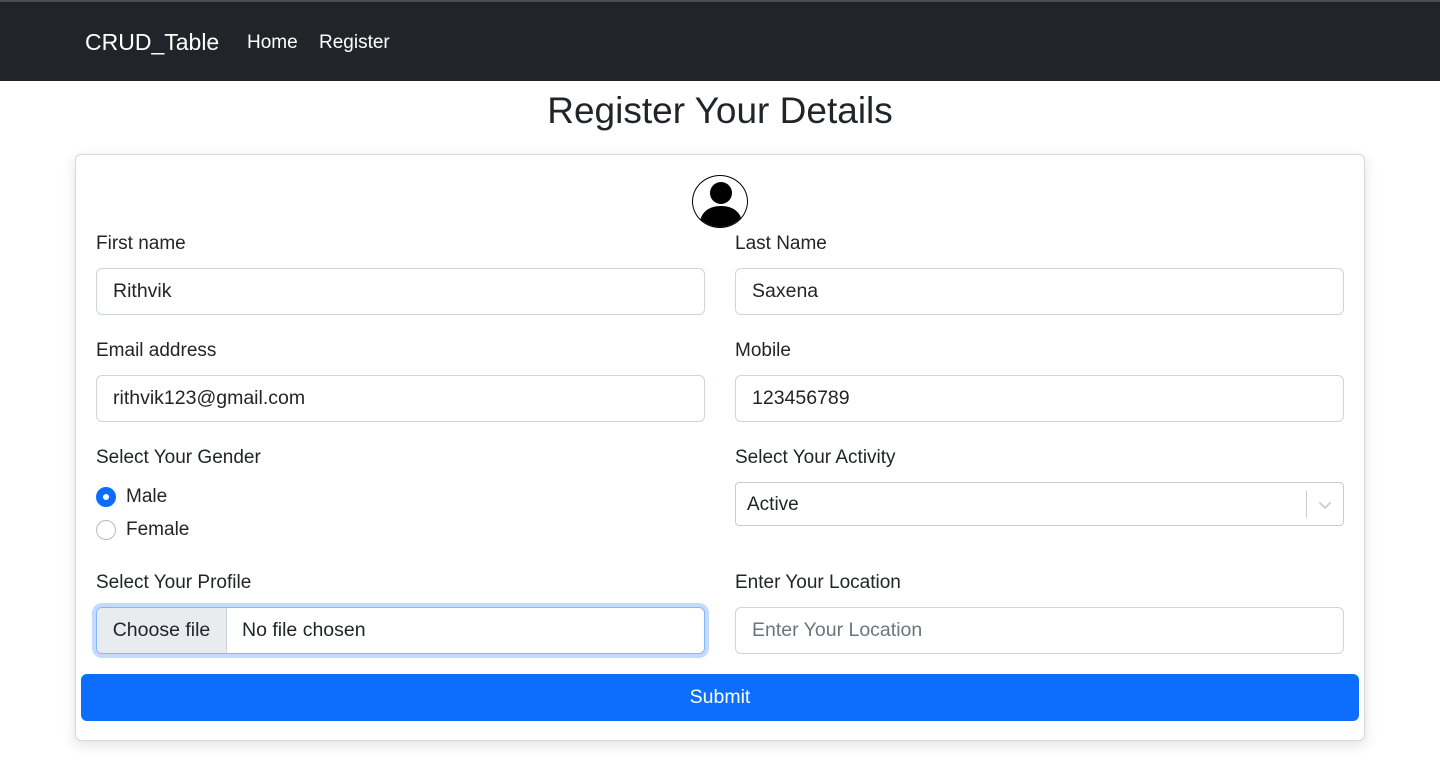 This screenshot has height=780, width=1440. I want to click on gender-label: Select Your Gender, so click(178, 457).